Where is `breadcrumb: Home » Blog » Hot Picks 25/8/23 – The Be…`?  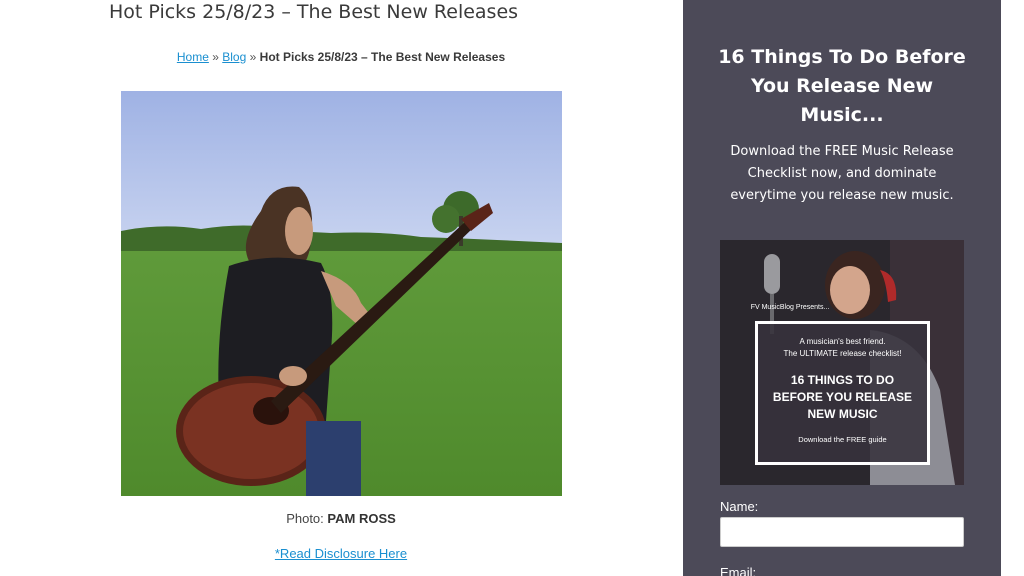
breadcrumb: Home » Blog » Hot Picks 25/8/23 – The Be… is located at coordinates (341, 57).